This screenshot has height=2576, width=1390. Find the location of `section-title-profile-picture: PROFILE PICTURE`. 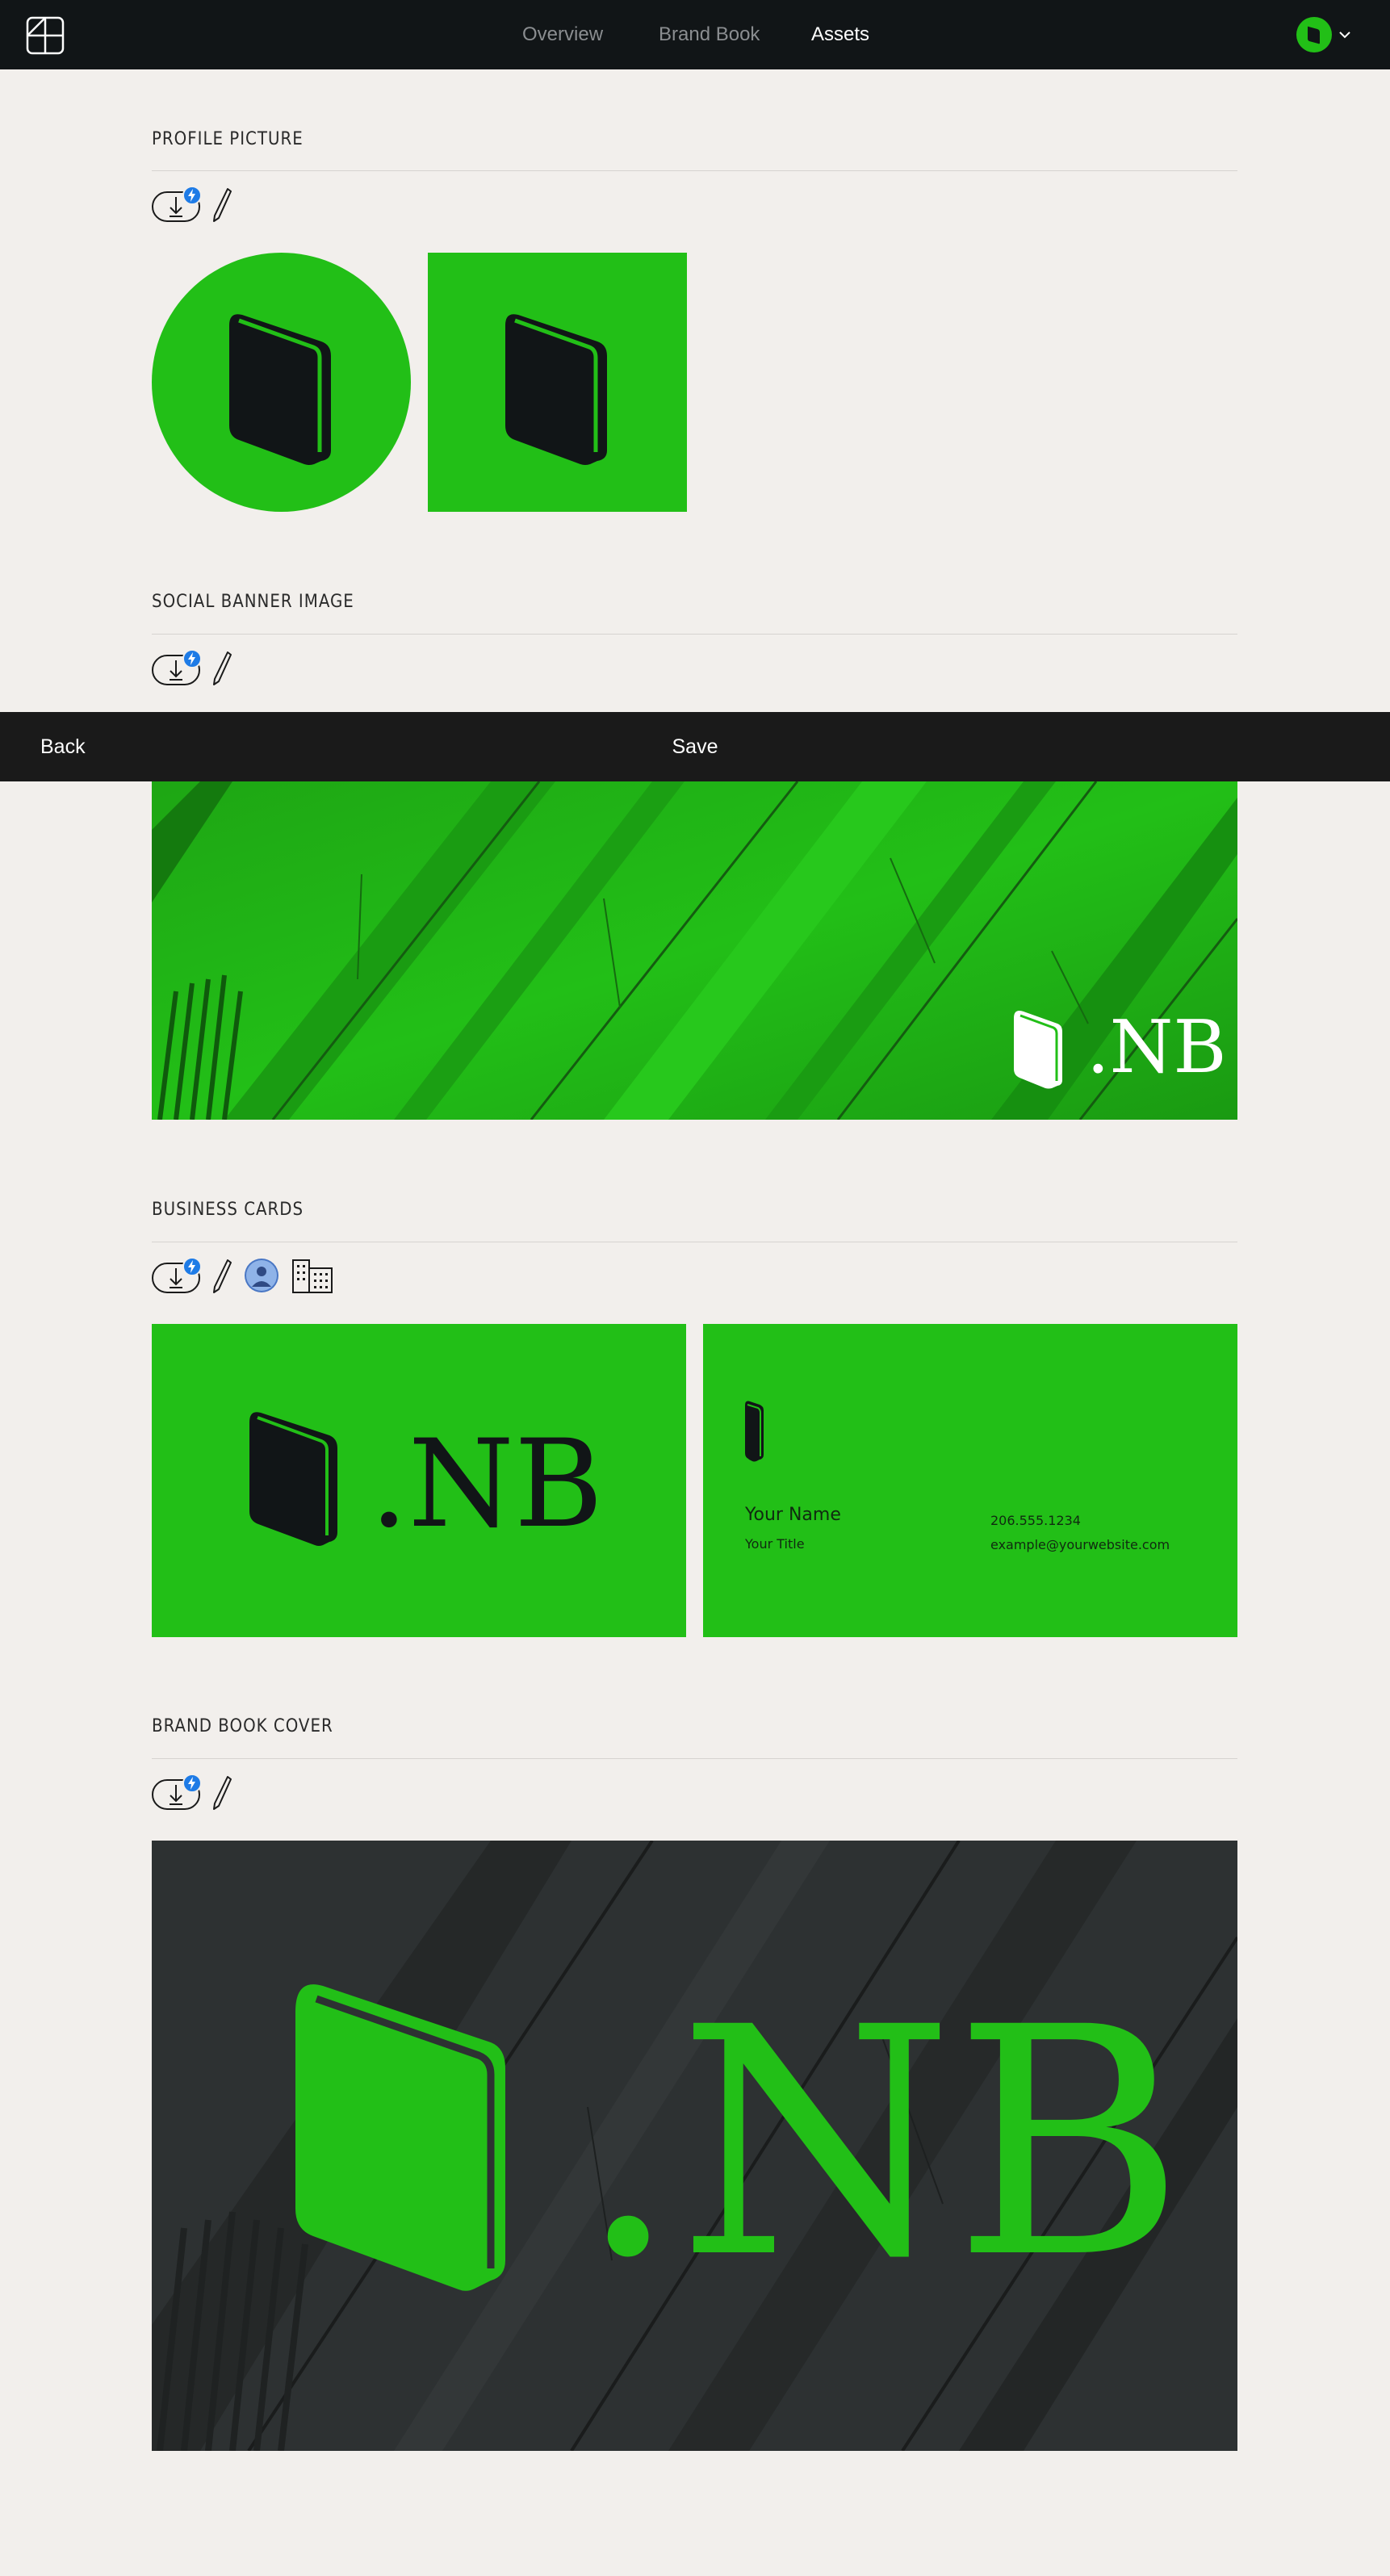

section-title-profile-picture: PROFILE PICTURE is located at coordinates (228, 139).